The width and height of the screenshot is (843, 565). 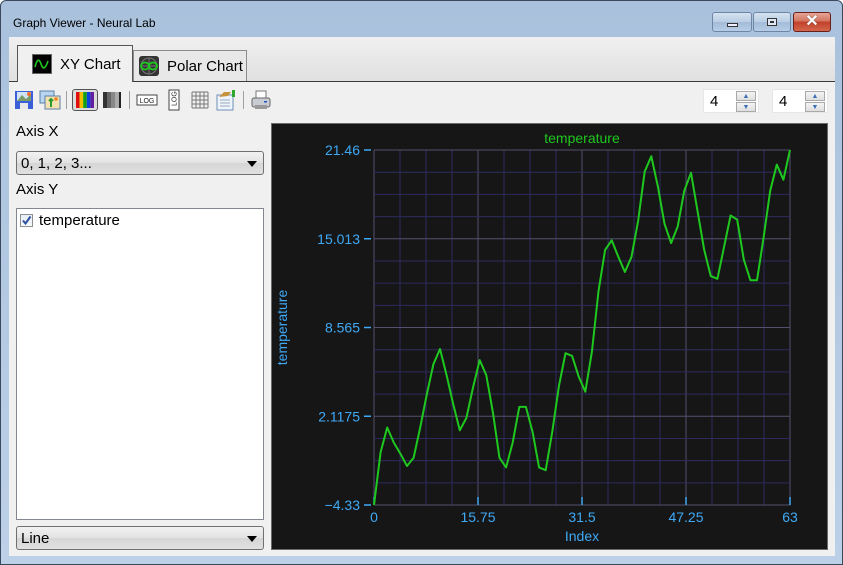 I want to click on toolbar: LOG LOG 4 ▲ ▼ 4 ▲ ▼, so click(x=422, y=101).